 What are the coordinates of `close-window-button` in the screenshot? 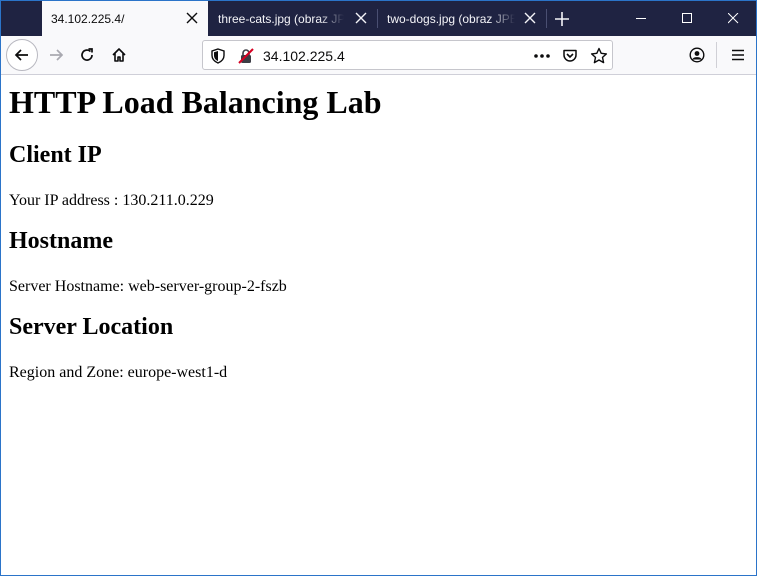 It's located at (733, 18).